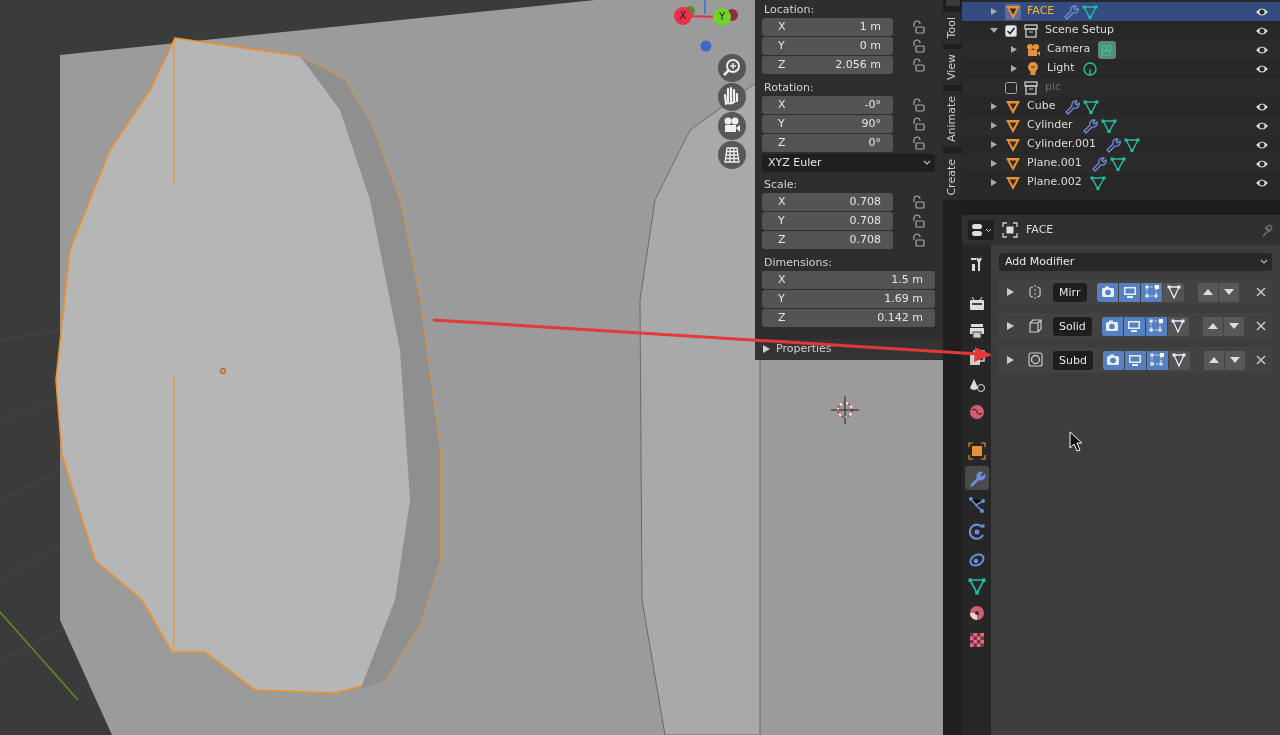 The height and width of the screenshot is (735, 1280). What do you see at coordinates (827, 27) in the screenshot?
I see `number-field: X 1 m` at bounding box center [827, 27].